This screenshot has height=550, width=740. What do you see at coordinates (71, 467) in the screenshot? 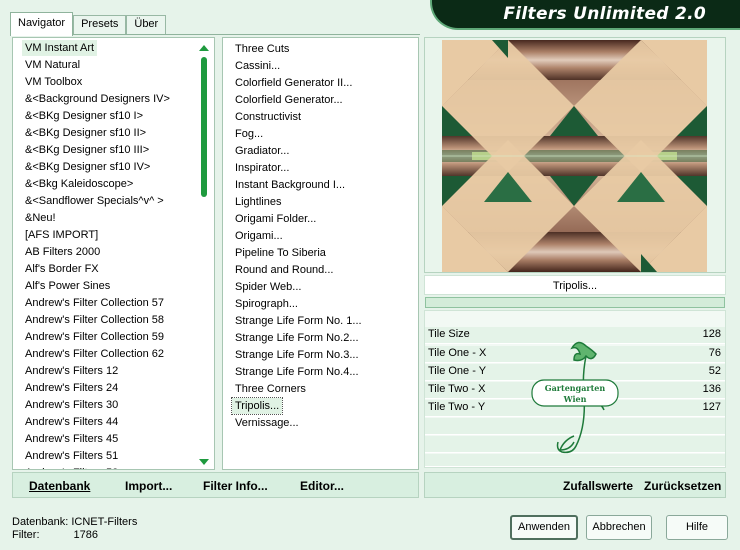
I see `category-item: Andrew's Filters 52` at bounding box center [71, 467].